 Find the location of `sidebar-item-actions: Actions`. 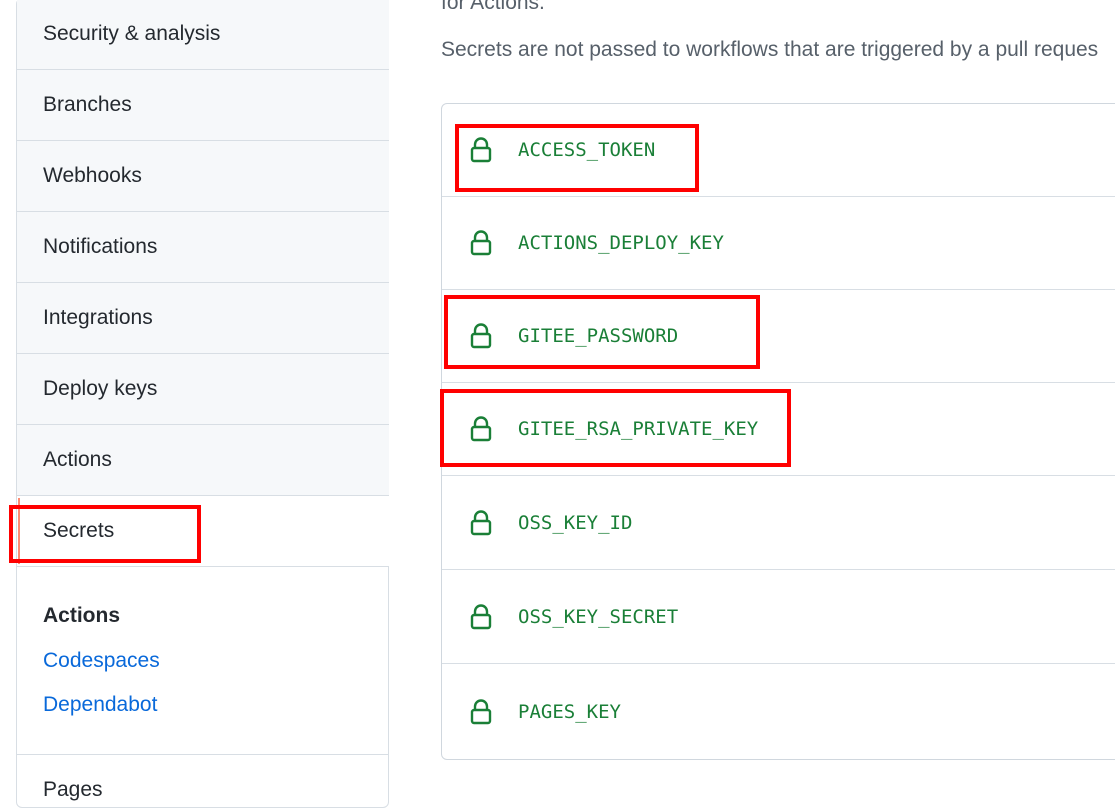

sidebar-item-actions: Actions is located at coordinates (203, 460).